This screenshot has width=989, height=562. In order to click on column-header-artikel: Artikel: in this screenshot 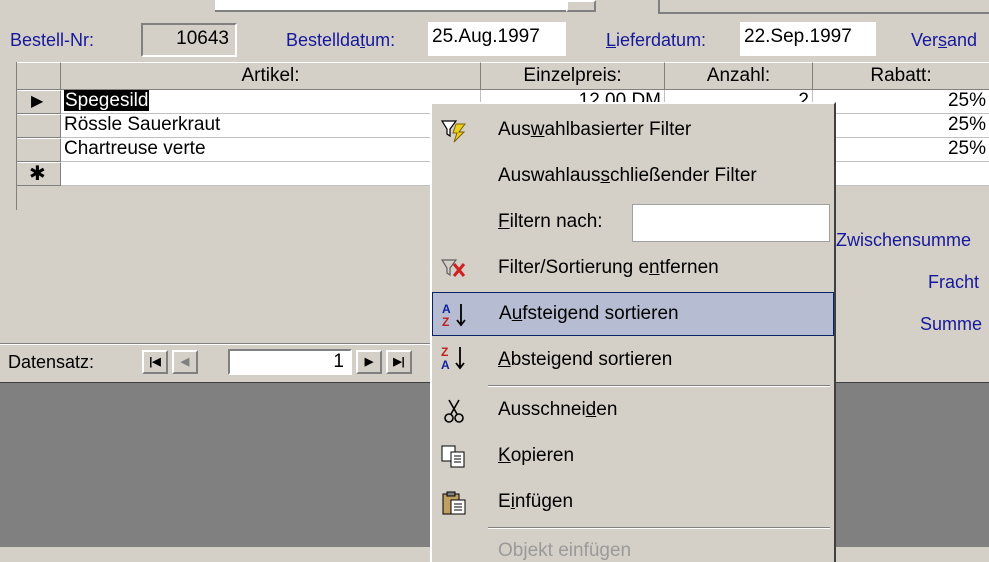, I will do `click(271, 76)`.